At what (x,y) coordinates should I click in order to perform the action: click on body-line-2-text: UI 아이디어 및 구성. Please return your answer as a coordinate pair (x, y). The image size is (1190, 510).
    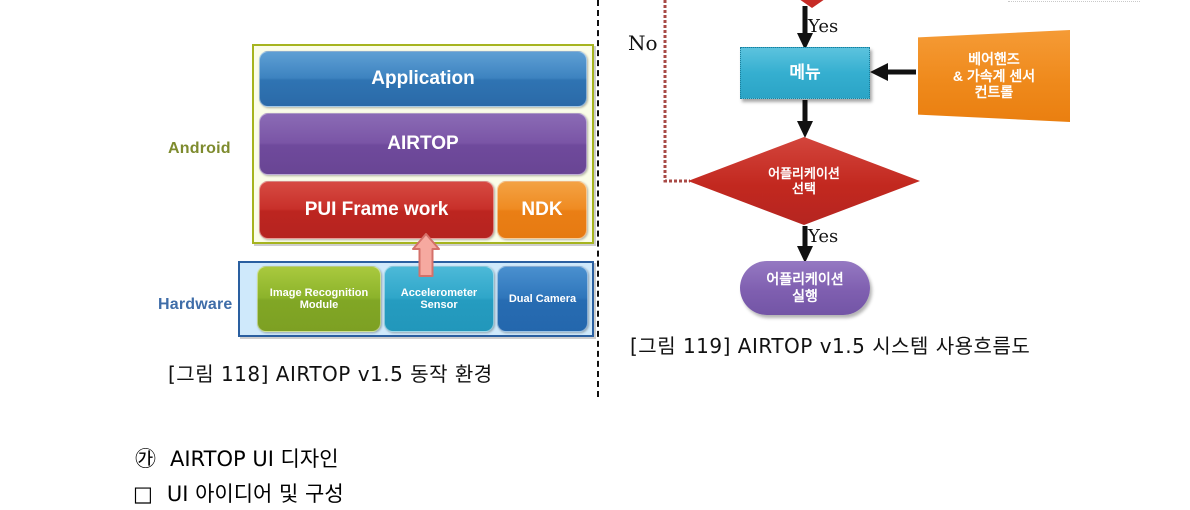
    Looking at the image, I should click on (255, 494).